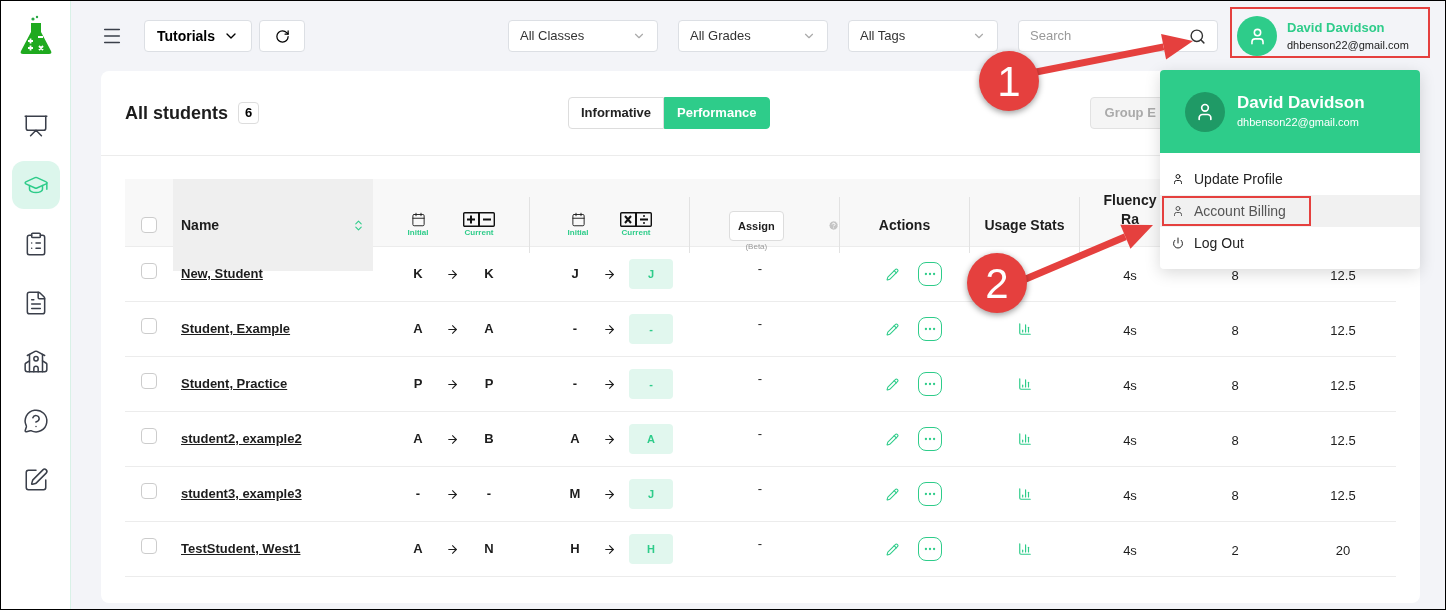 The image size is (1446, 610). Describe the element at coordinates (636, 232) in the screenshot. I see `column-subheader: Current` at that location.